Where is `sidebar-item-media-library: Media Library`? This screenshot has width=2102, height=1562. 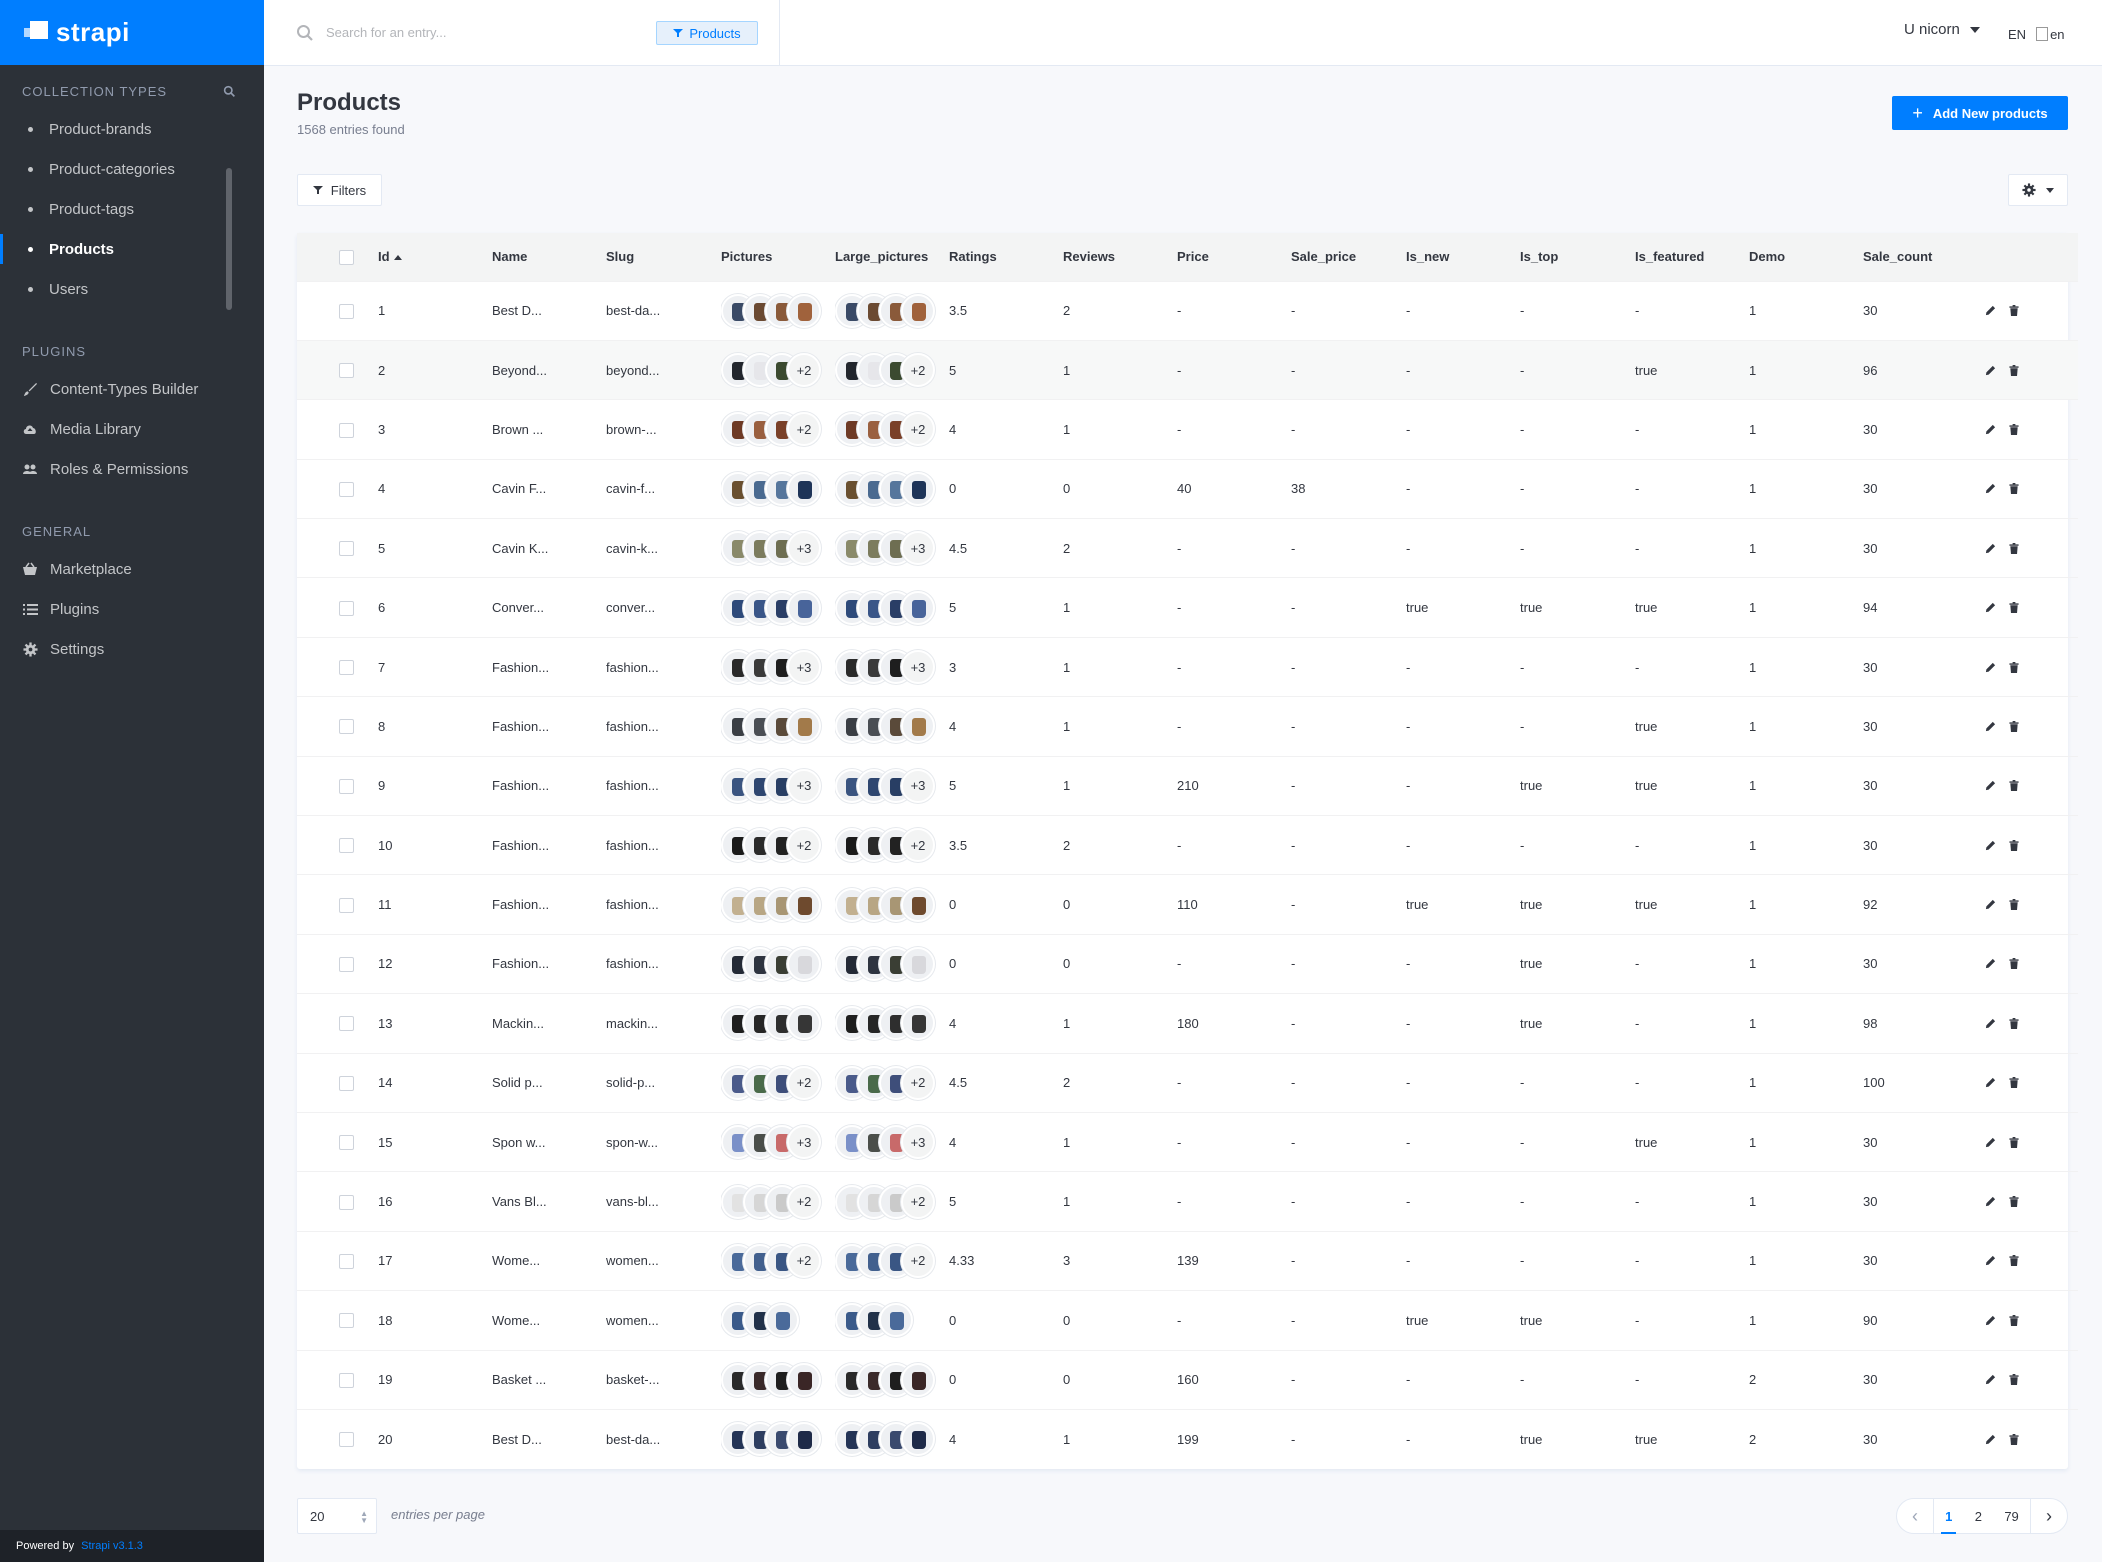
sidebar-item-media-library: Media Library is located at coordinates (132, 429).